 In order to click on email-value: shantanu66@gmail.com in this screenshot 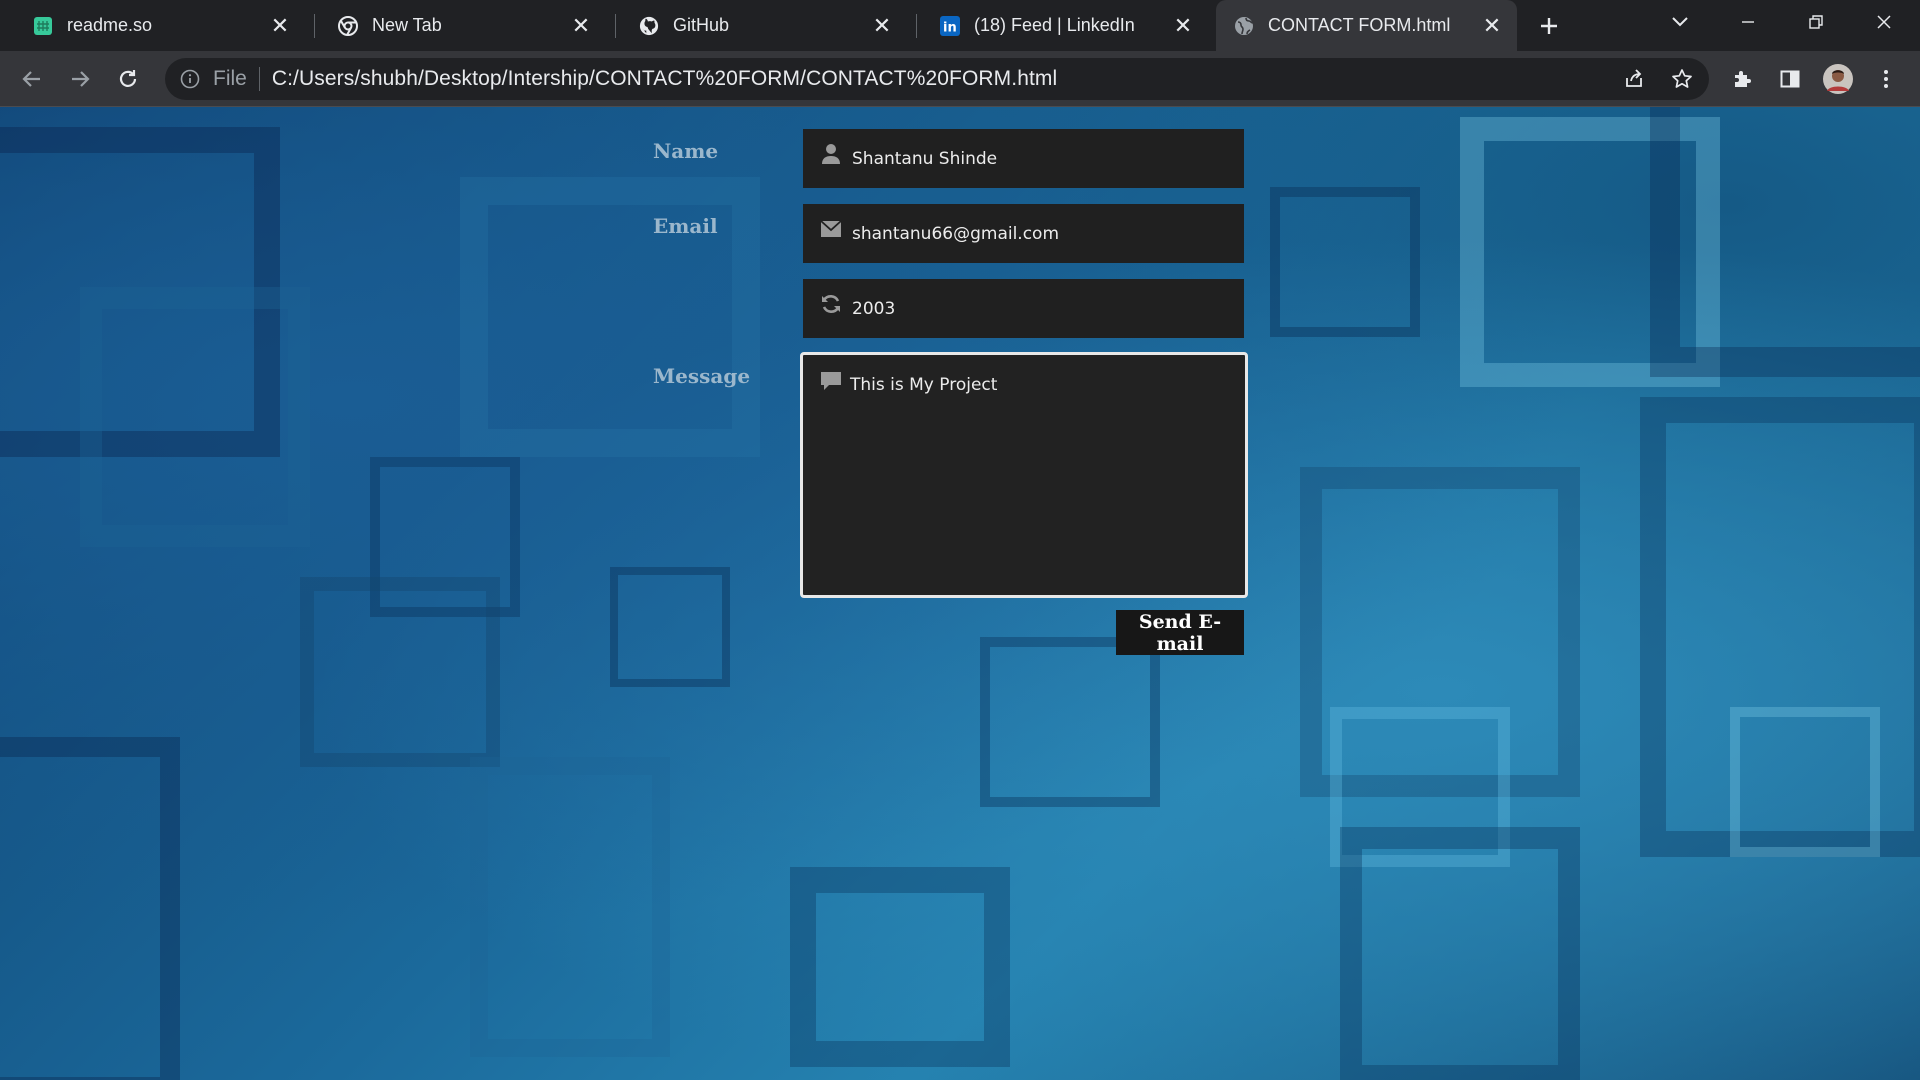, I will do `click(956, 233)`.